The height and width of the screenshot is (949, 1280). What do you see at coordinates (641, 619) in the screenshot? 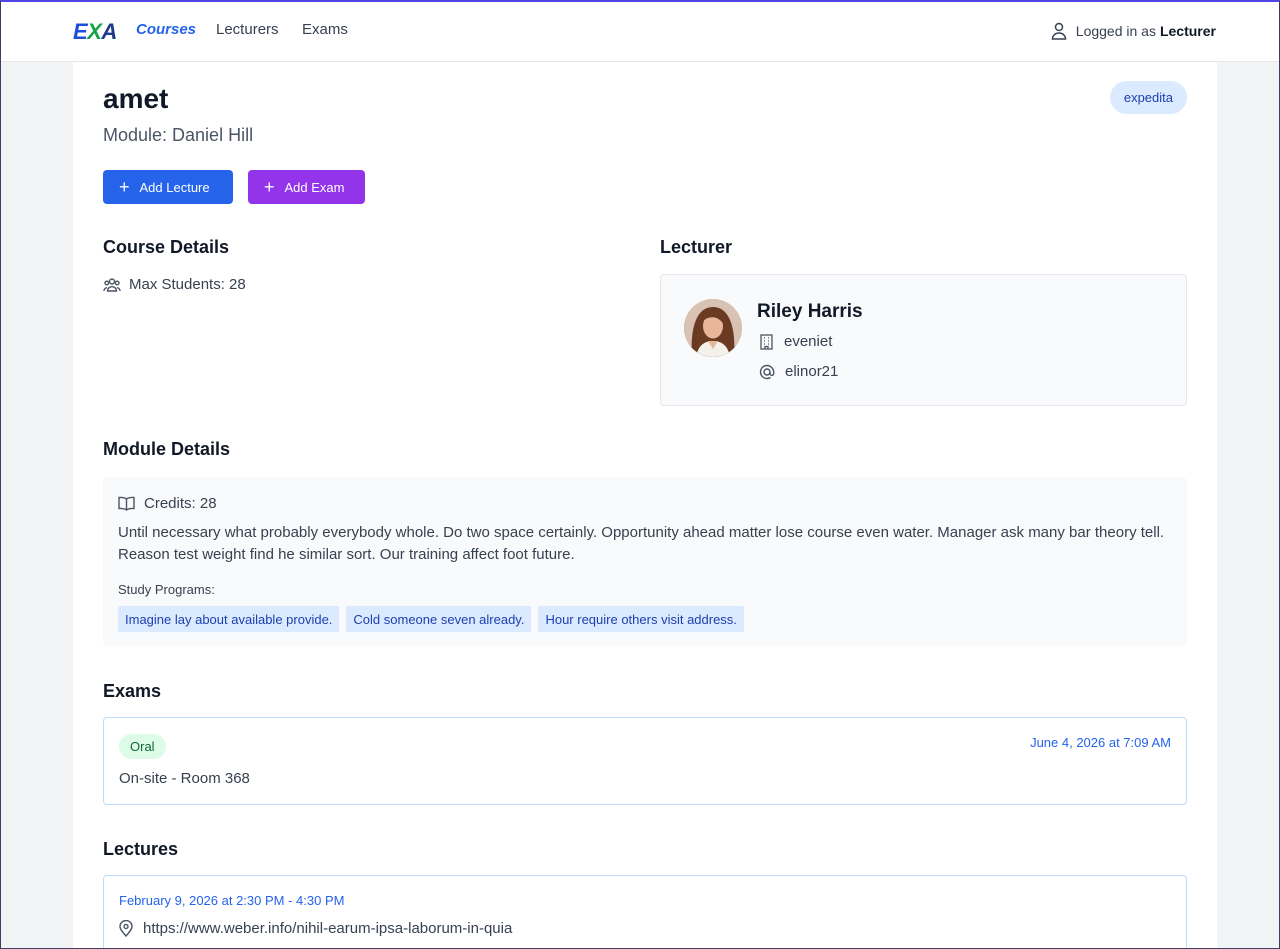
I see `study-program-chip: Hour require others visit address.` at bounding box center [641, 619].